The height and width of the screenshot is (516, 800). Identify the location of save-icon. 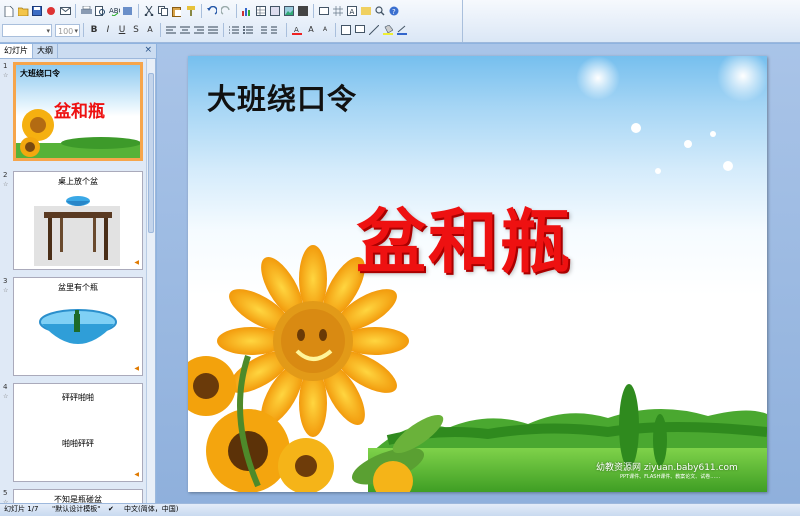
(37, 11).